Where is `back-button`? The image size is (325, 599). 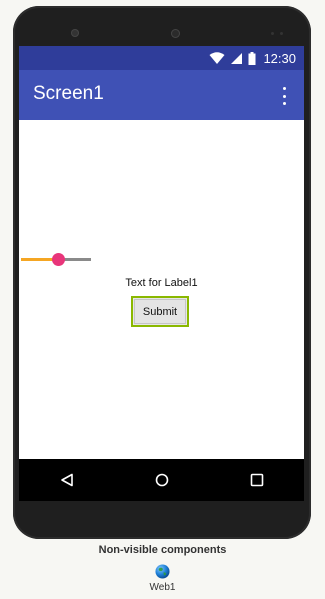
back-button is located at coordinates (67, 480).